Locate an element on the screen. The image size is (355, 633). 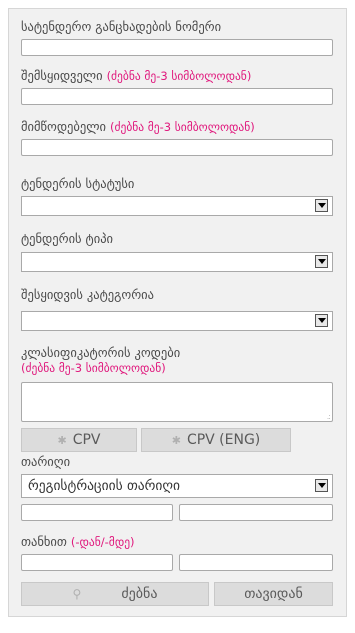
magnifier-icon: ⚲ is located at coordinates (77, 594).